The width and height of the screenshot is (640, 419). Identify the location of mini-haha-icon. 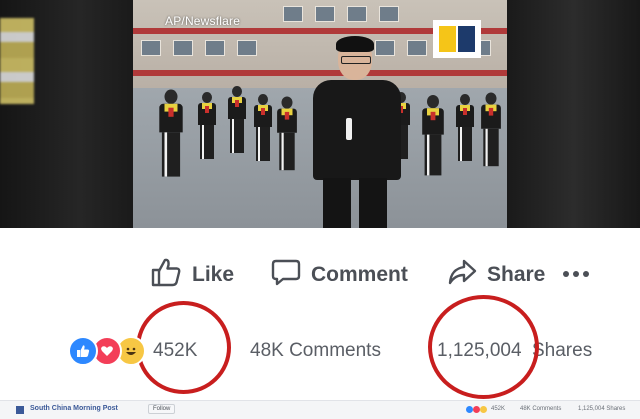
(483, 409).